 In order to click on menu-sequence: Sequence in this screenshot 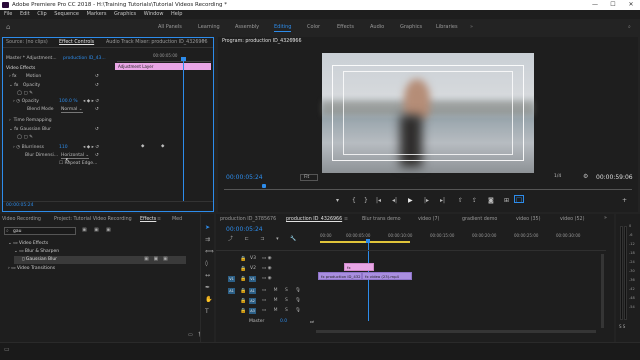, I will do `click(66, 14)`.